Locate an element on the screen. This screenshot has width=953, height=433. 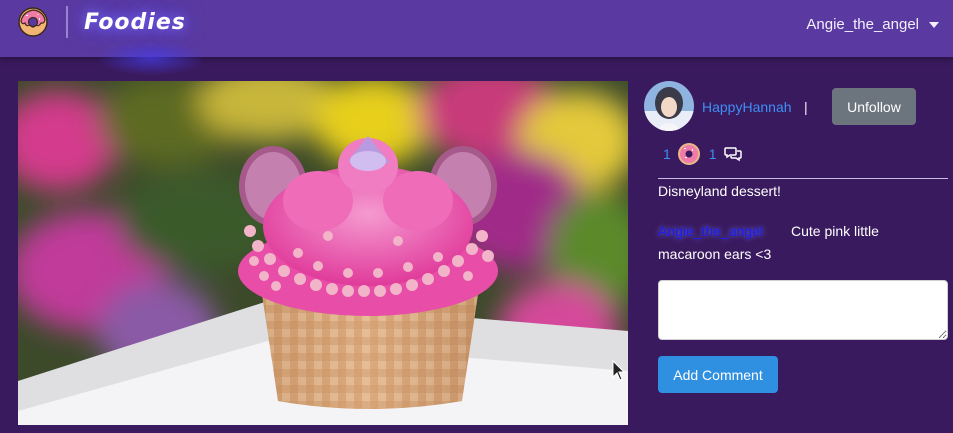
caption-divider is located at coordinates (803, 178).